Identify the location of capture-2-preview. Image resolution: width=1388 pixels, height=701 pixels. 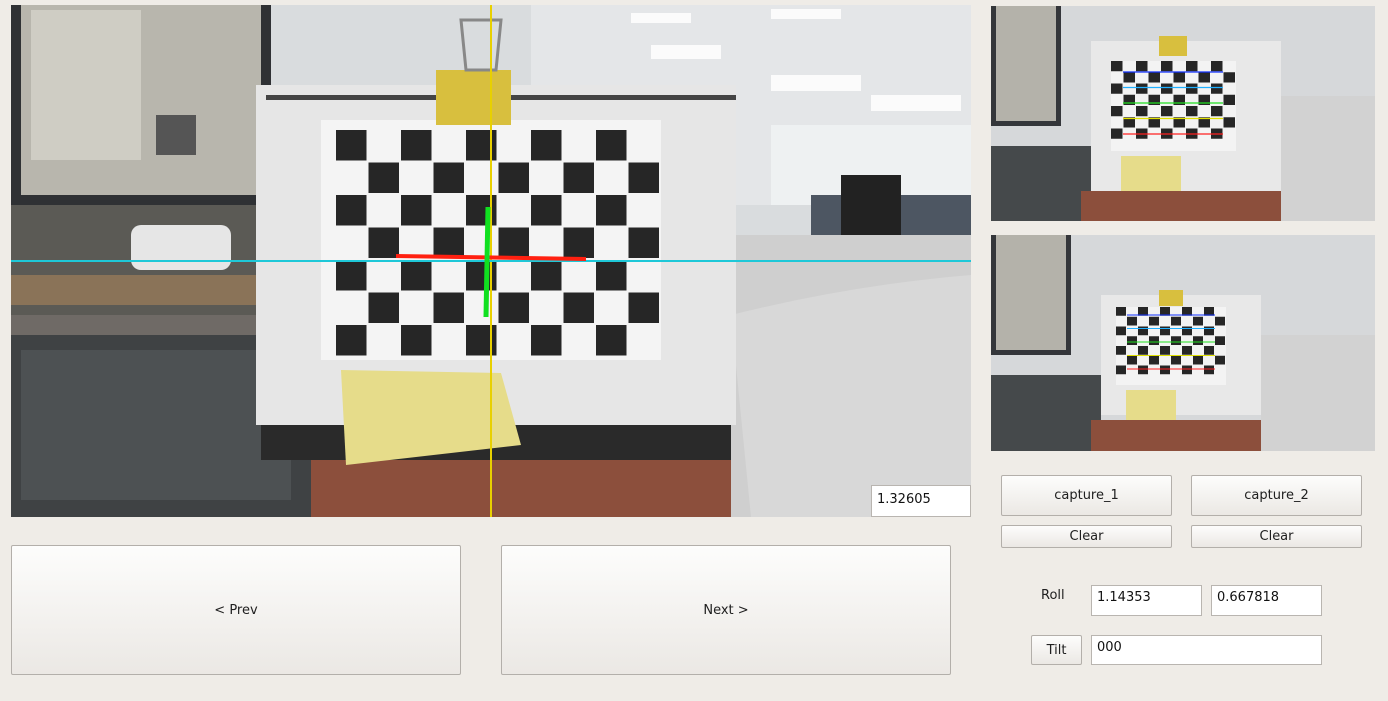
(1183, 343).